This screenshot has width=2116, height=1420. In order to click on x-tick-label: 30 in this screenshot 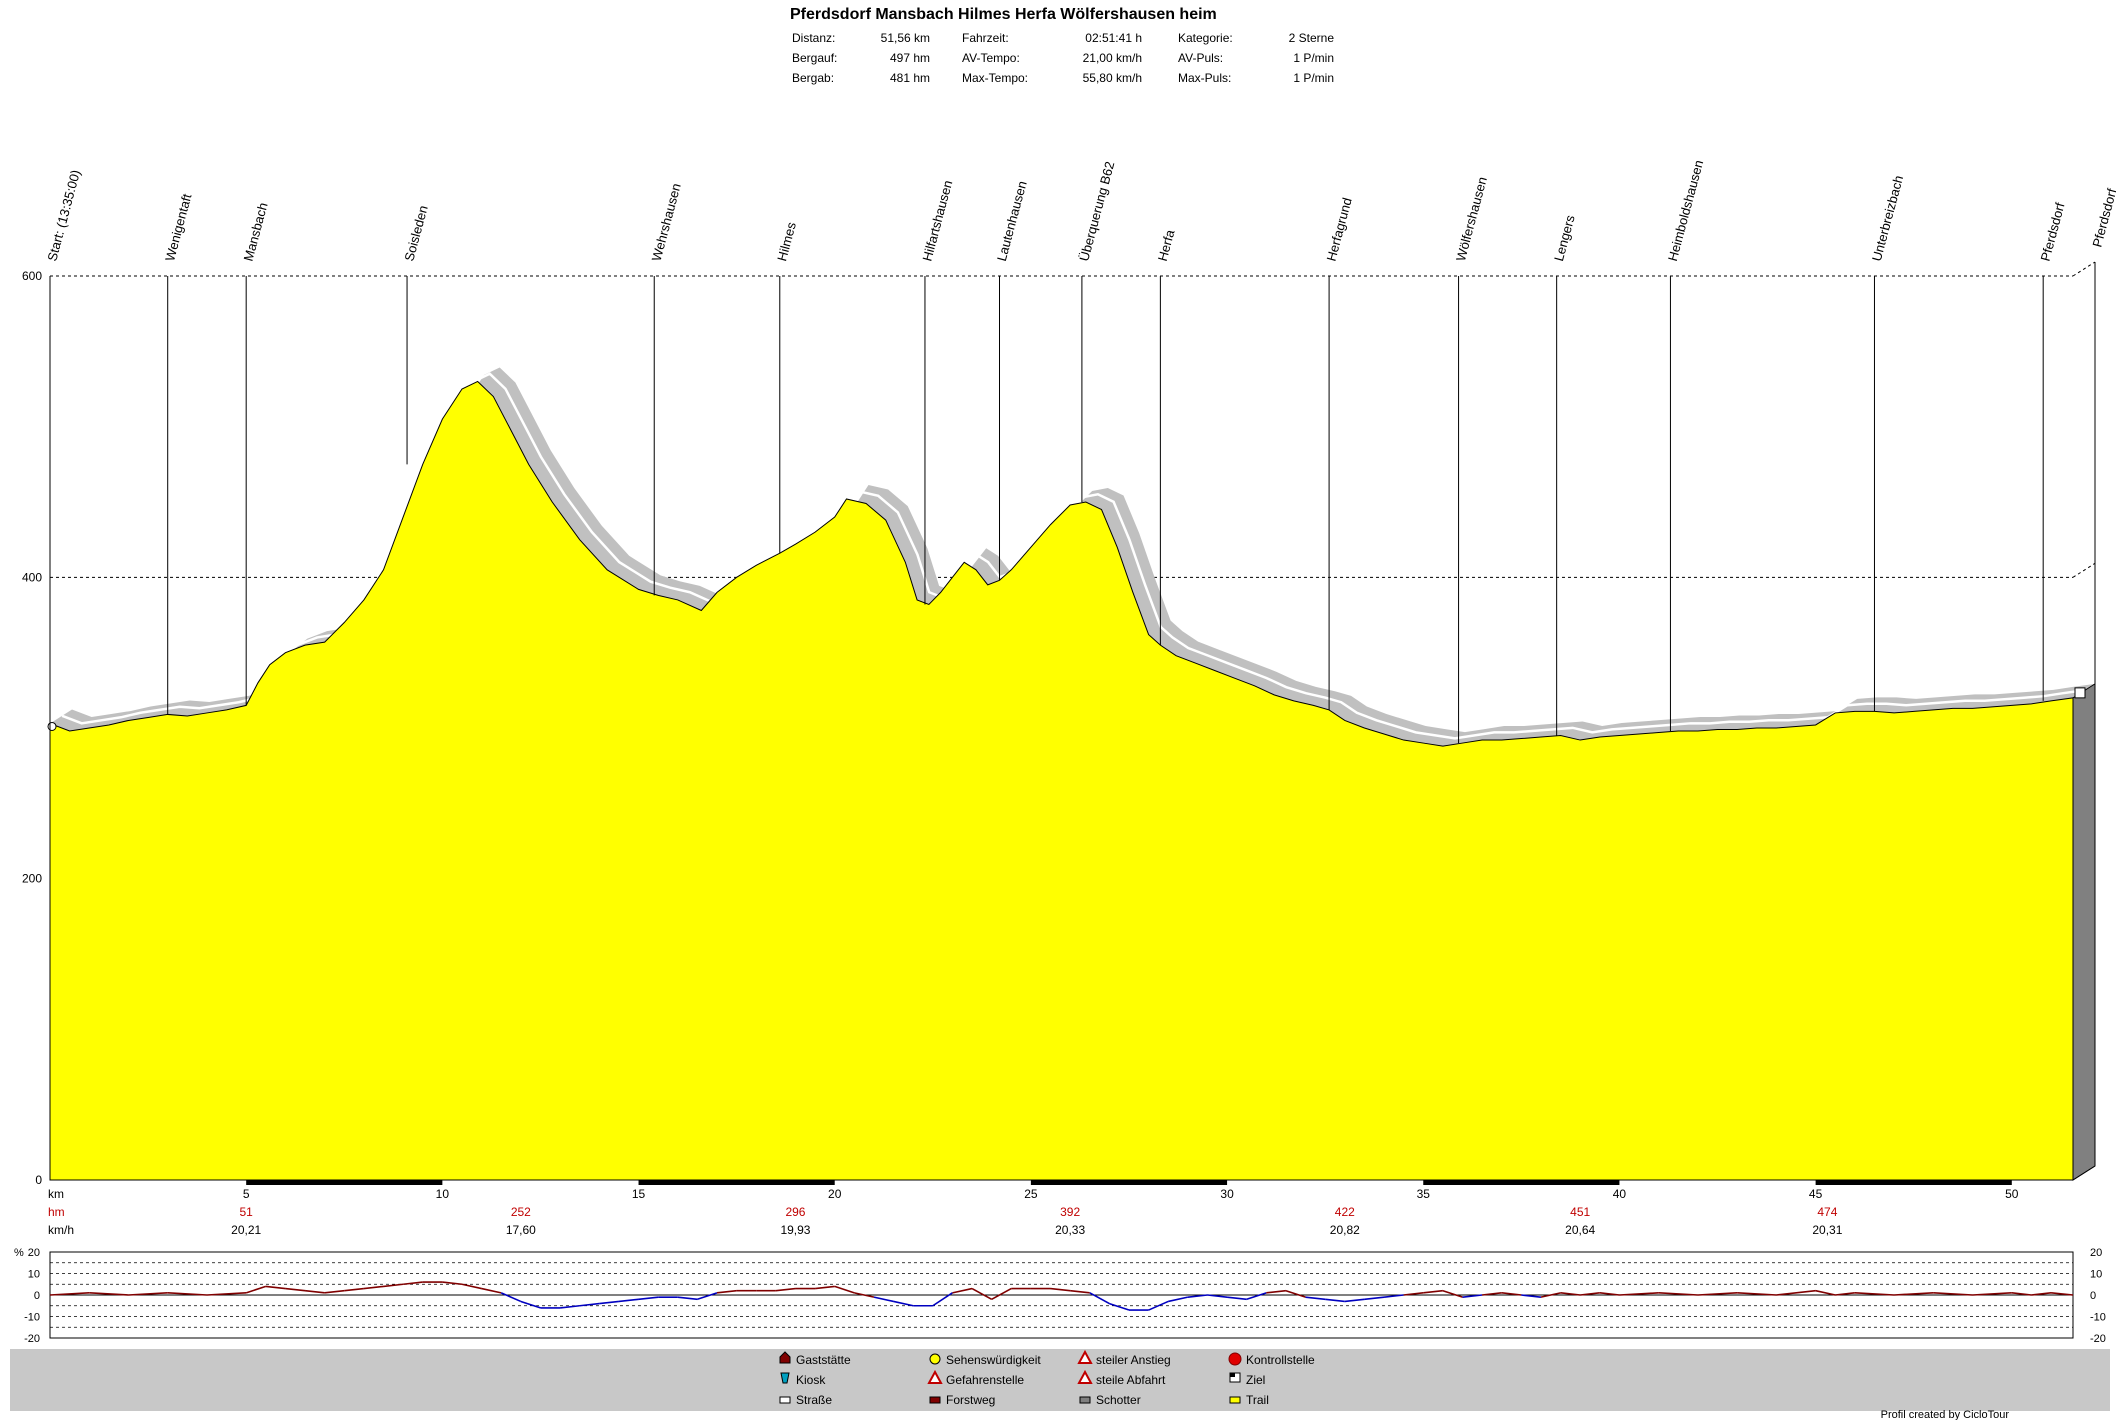, I will do `click(1227, 1194)`.